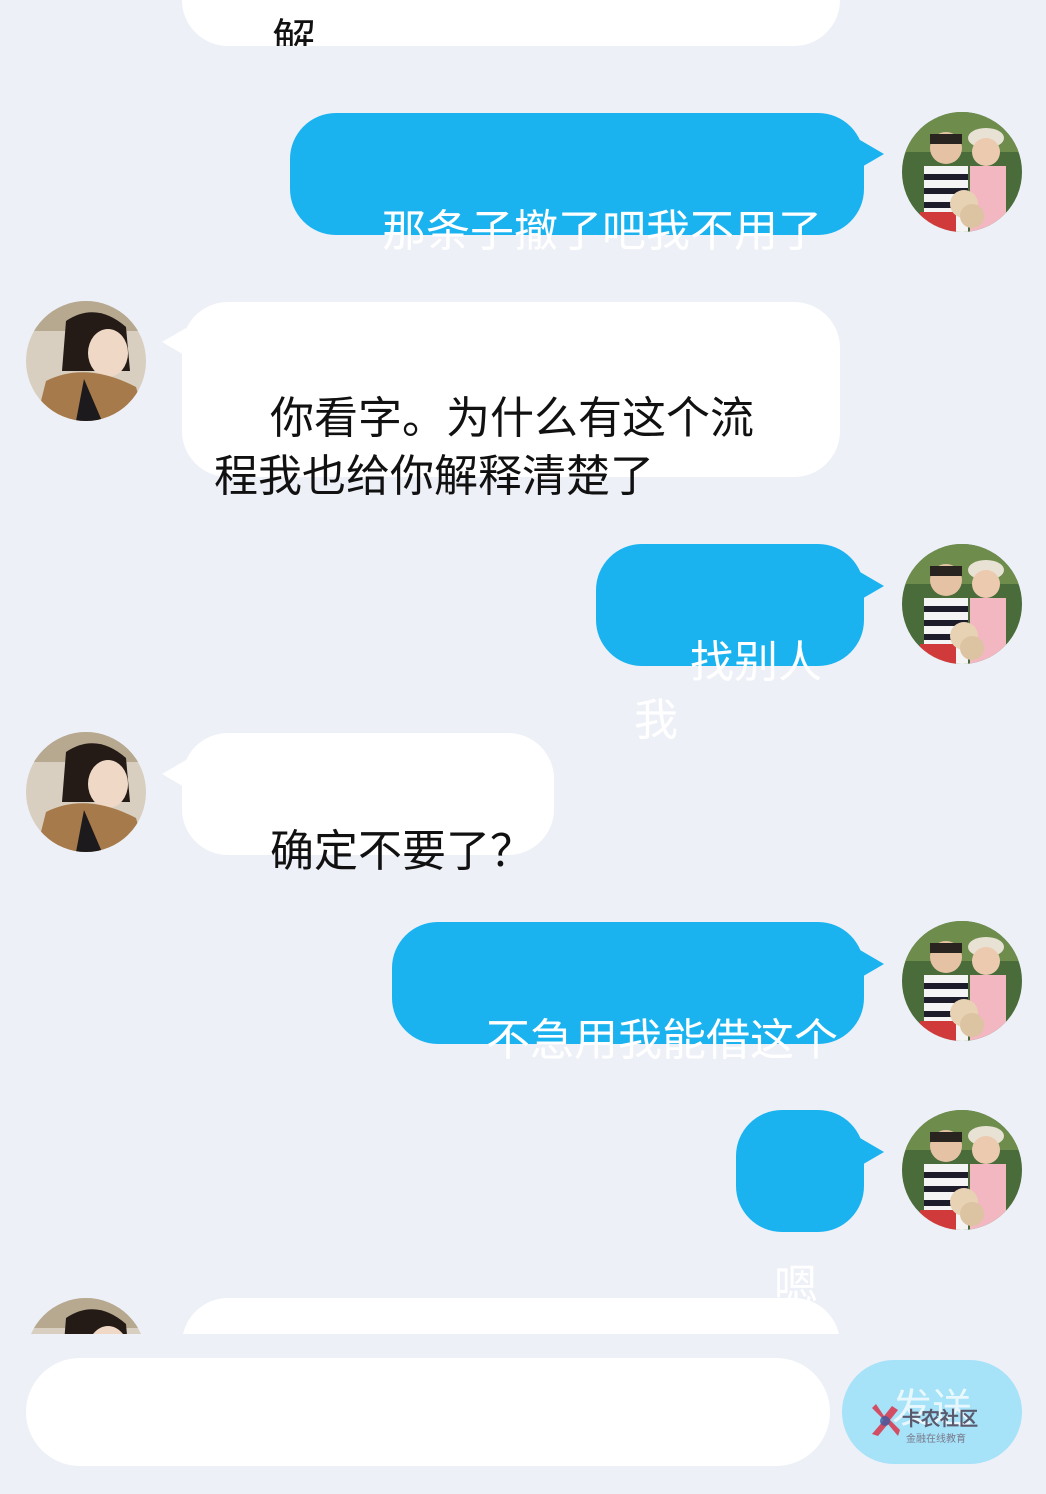 Image resolution: width=1046 pixels, height=1494 pixels. I want to click on outgoing-message-bubble: 找别人我, so click(730, 645).